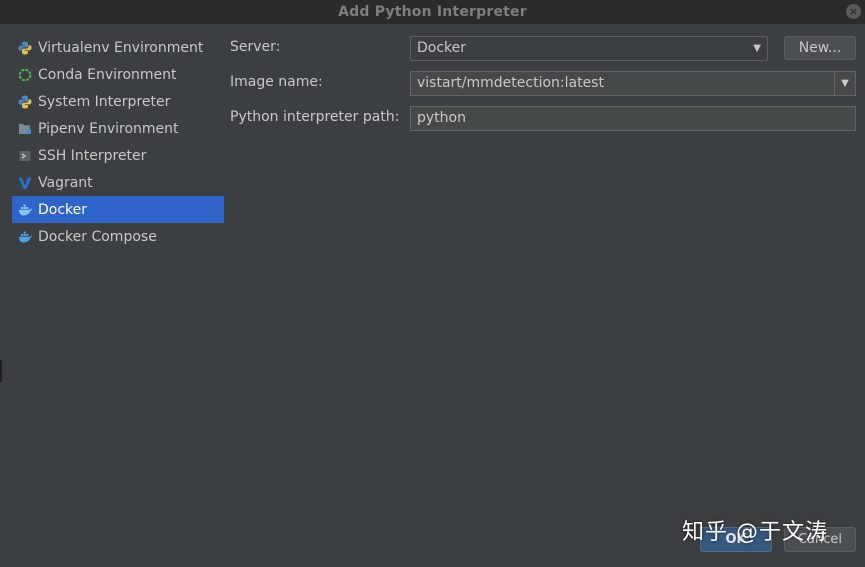  I want to click on close-icon: ×, so click(853, 11).